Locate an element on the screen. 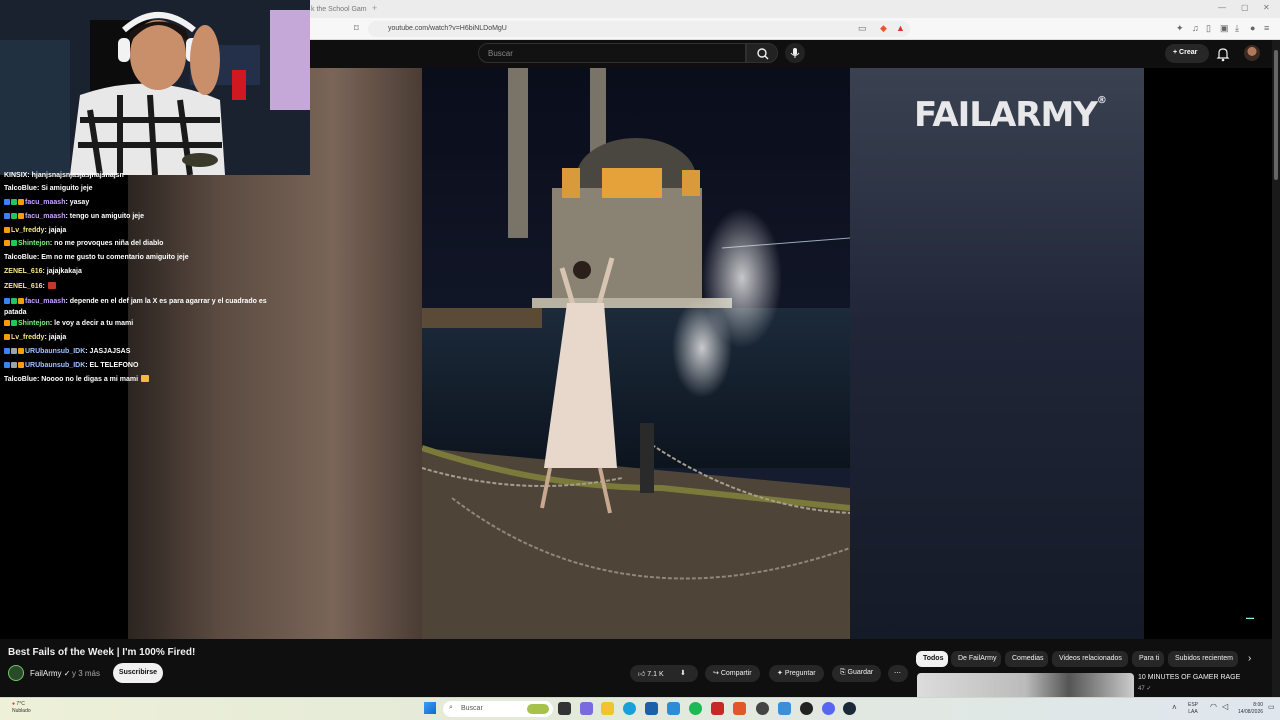 Image resolution: width=1280 pixels, height=720 pixels. create-button: + Crear is located at coordinates (1187, 53).